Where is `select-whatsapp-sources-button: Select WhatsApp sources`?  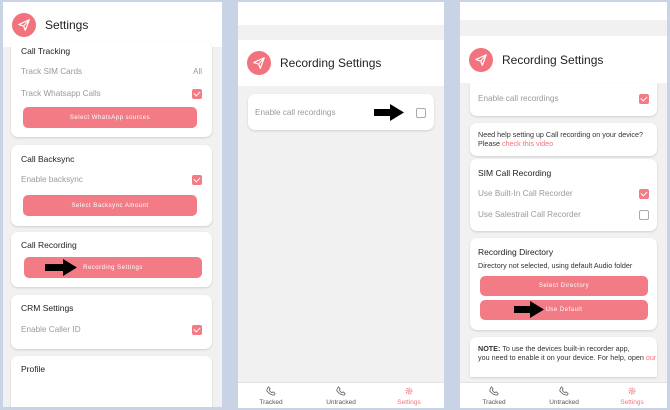
select-whatsapp-sources-button: Select WhatsApp sources is located at coordinates (110, 117).